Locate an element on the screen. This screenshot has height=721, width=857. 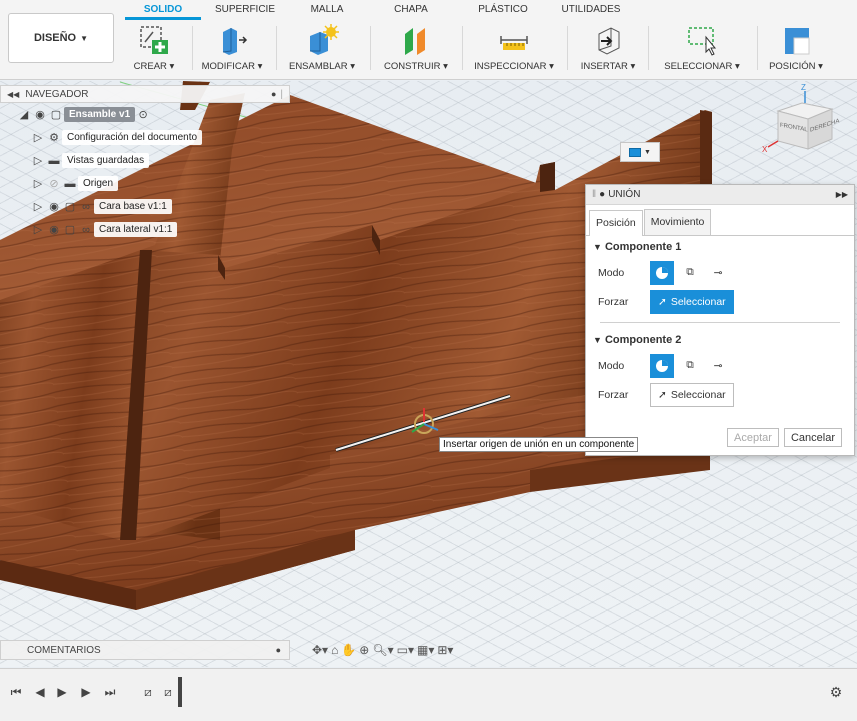
collapse-down-icon: ▼ is located at coordinates (597, 247).